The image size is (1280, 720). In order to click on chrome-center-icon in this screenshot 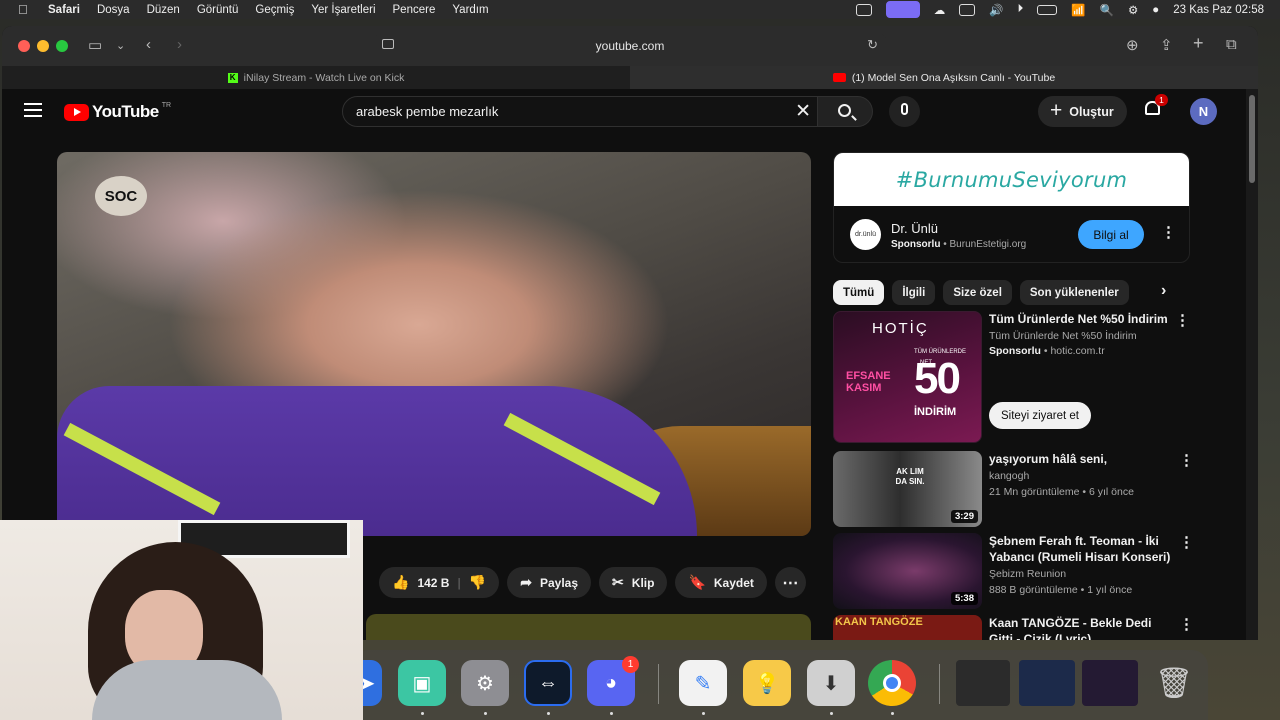, I will do `click(892, 683)`.